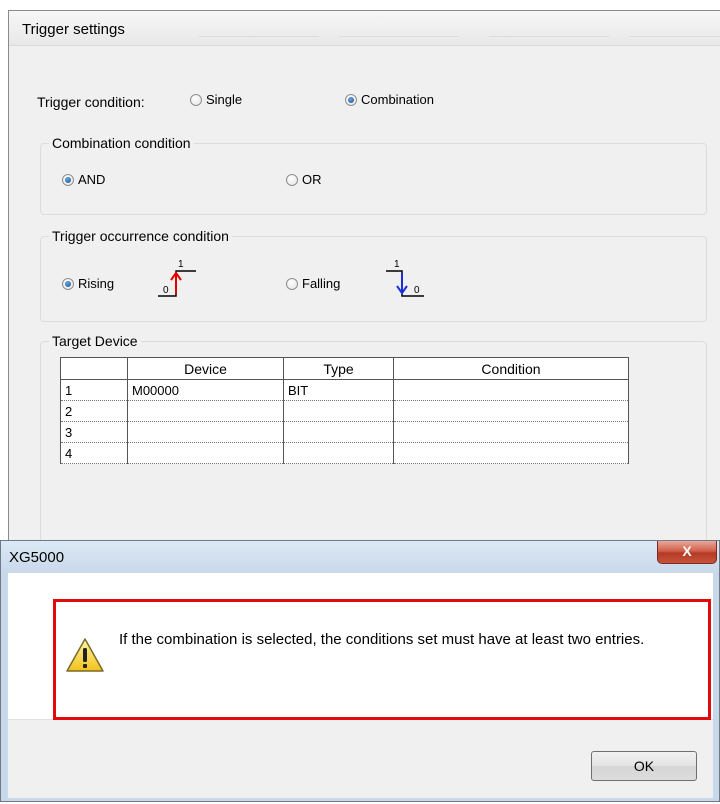 The height and width of the screenshot is (804, 720). What do you see at coordinates (397, 100) in the screenshot?
I see `radio-combination-label: Combination` at bounding box center [397, 100].